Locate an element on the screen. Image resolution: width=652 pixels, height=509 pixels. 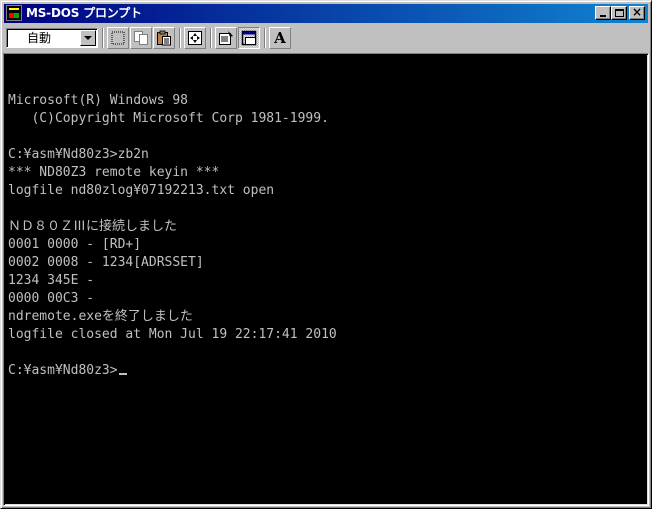
console-line: *** ND80Z3 remote keyin *** is located at coordinates (327, 173).